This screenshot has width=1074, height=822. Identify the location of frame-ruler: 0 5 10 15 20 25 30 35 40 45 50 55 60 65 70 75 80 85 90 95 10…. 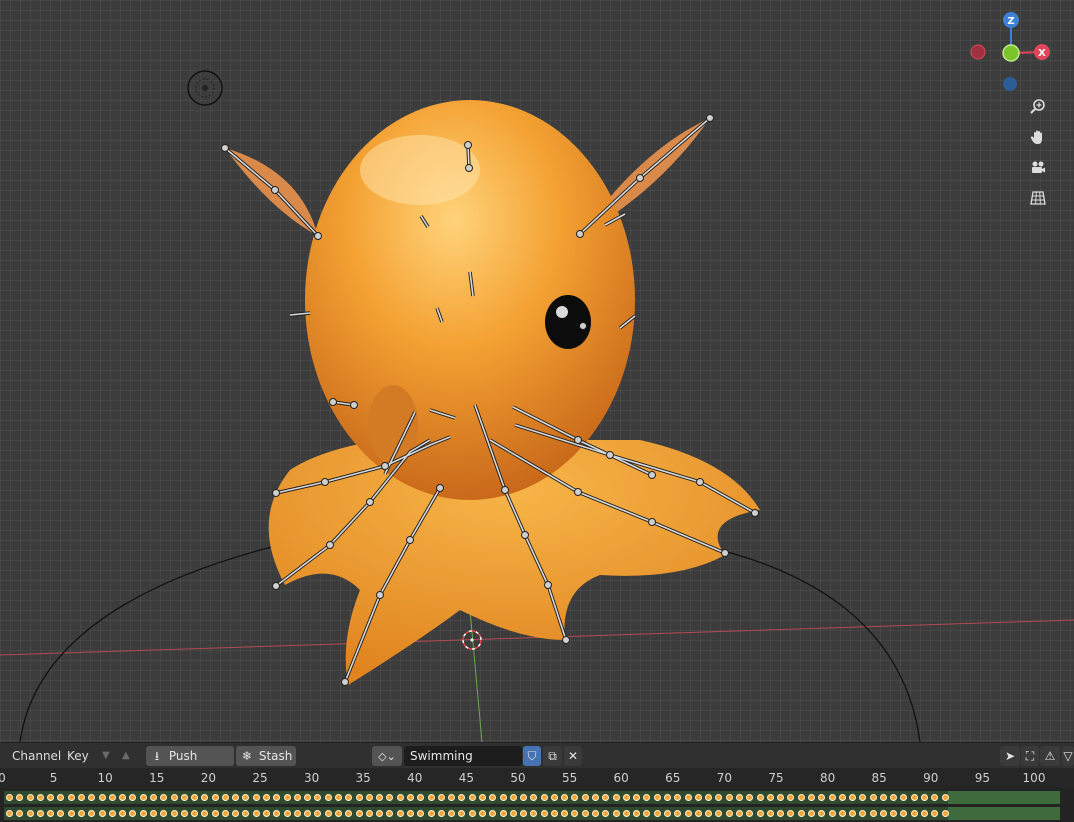
(537, 778).